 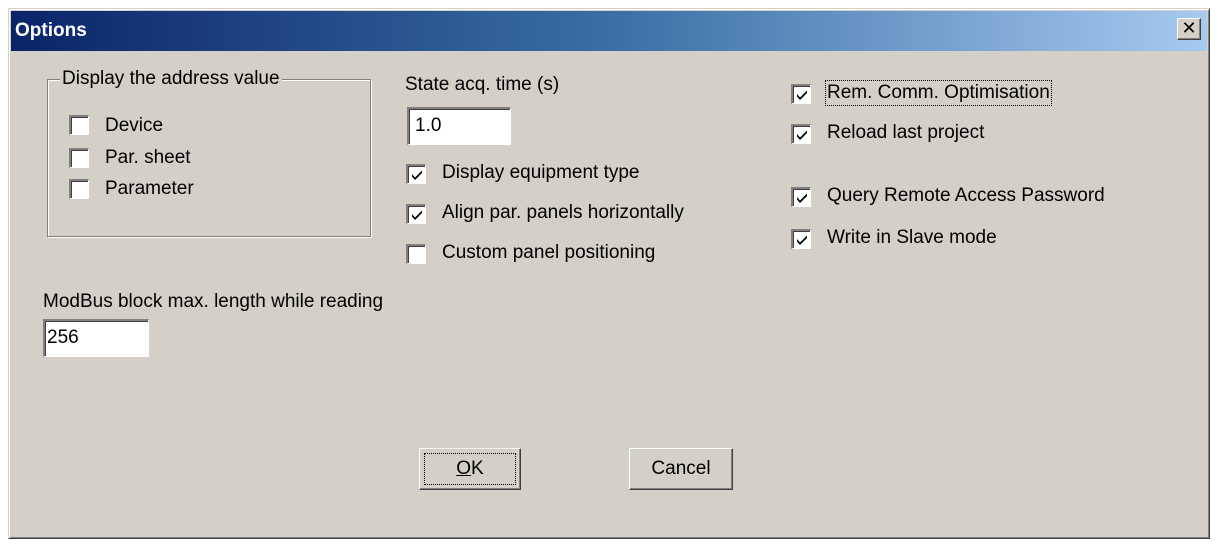 What do you see at coordinates (79, 189) in the screenshot?
I see `parameter-checkbox` at bounding box center [79, 189].